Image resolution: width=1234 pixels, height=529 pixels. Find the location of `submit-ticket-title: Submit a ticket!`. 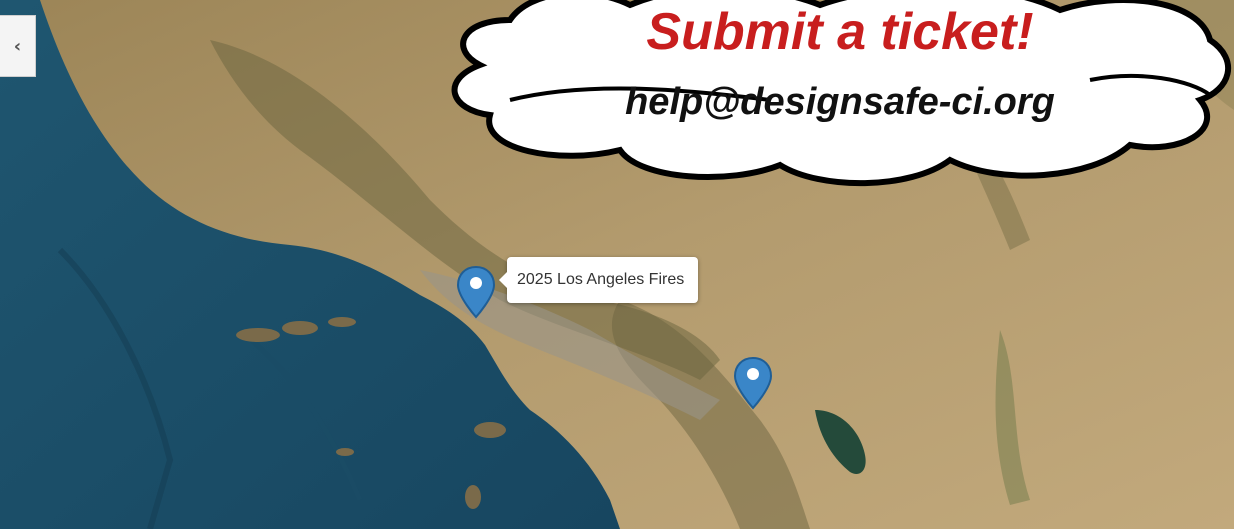

submit-ticket-title: Submit a ticket! is located at coordinates (840, 32).